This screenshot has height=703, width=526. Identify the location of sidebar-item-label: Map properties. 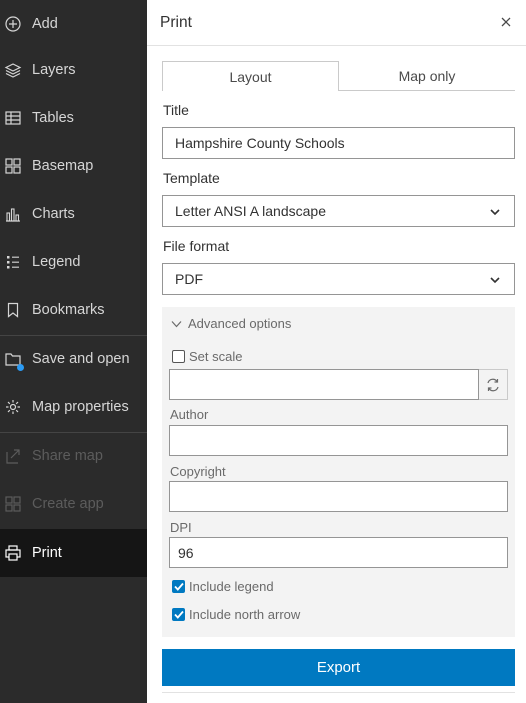
(80, 407).